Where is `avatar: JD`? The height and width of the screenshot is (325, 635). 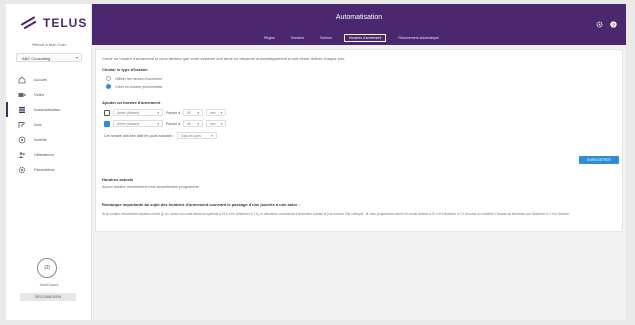
avatar: JD is located at coordinates (47, 268).